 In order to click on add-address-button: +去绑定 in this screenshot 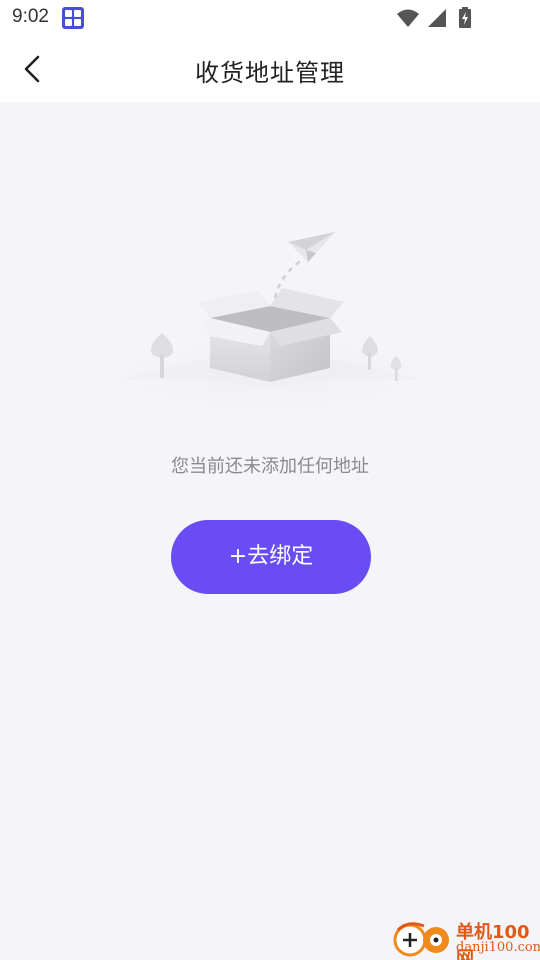, I will do `click(271, 557)`.